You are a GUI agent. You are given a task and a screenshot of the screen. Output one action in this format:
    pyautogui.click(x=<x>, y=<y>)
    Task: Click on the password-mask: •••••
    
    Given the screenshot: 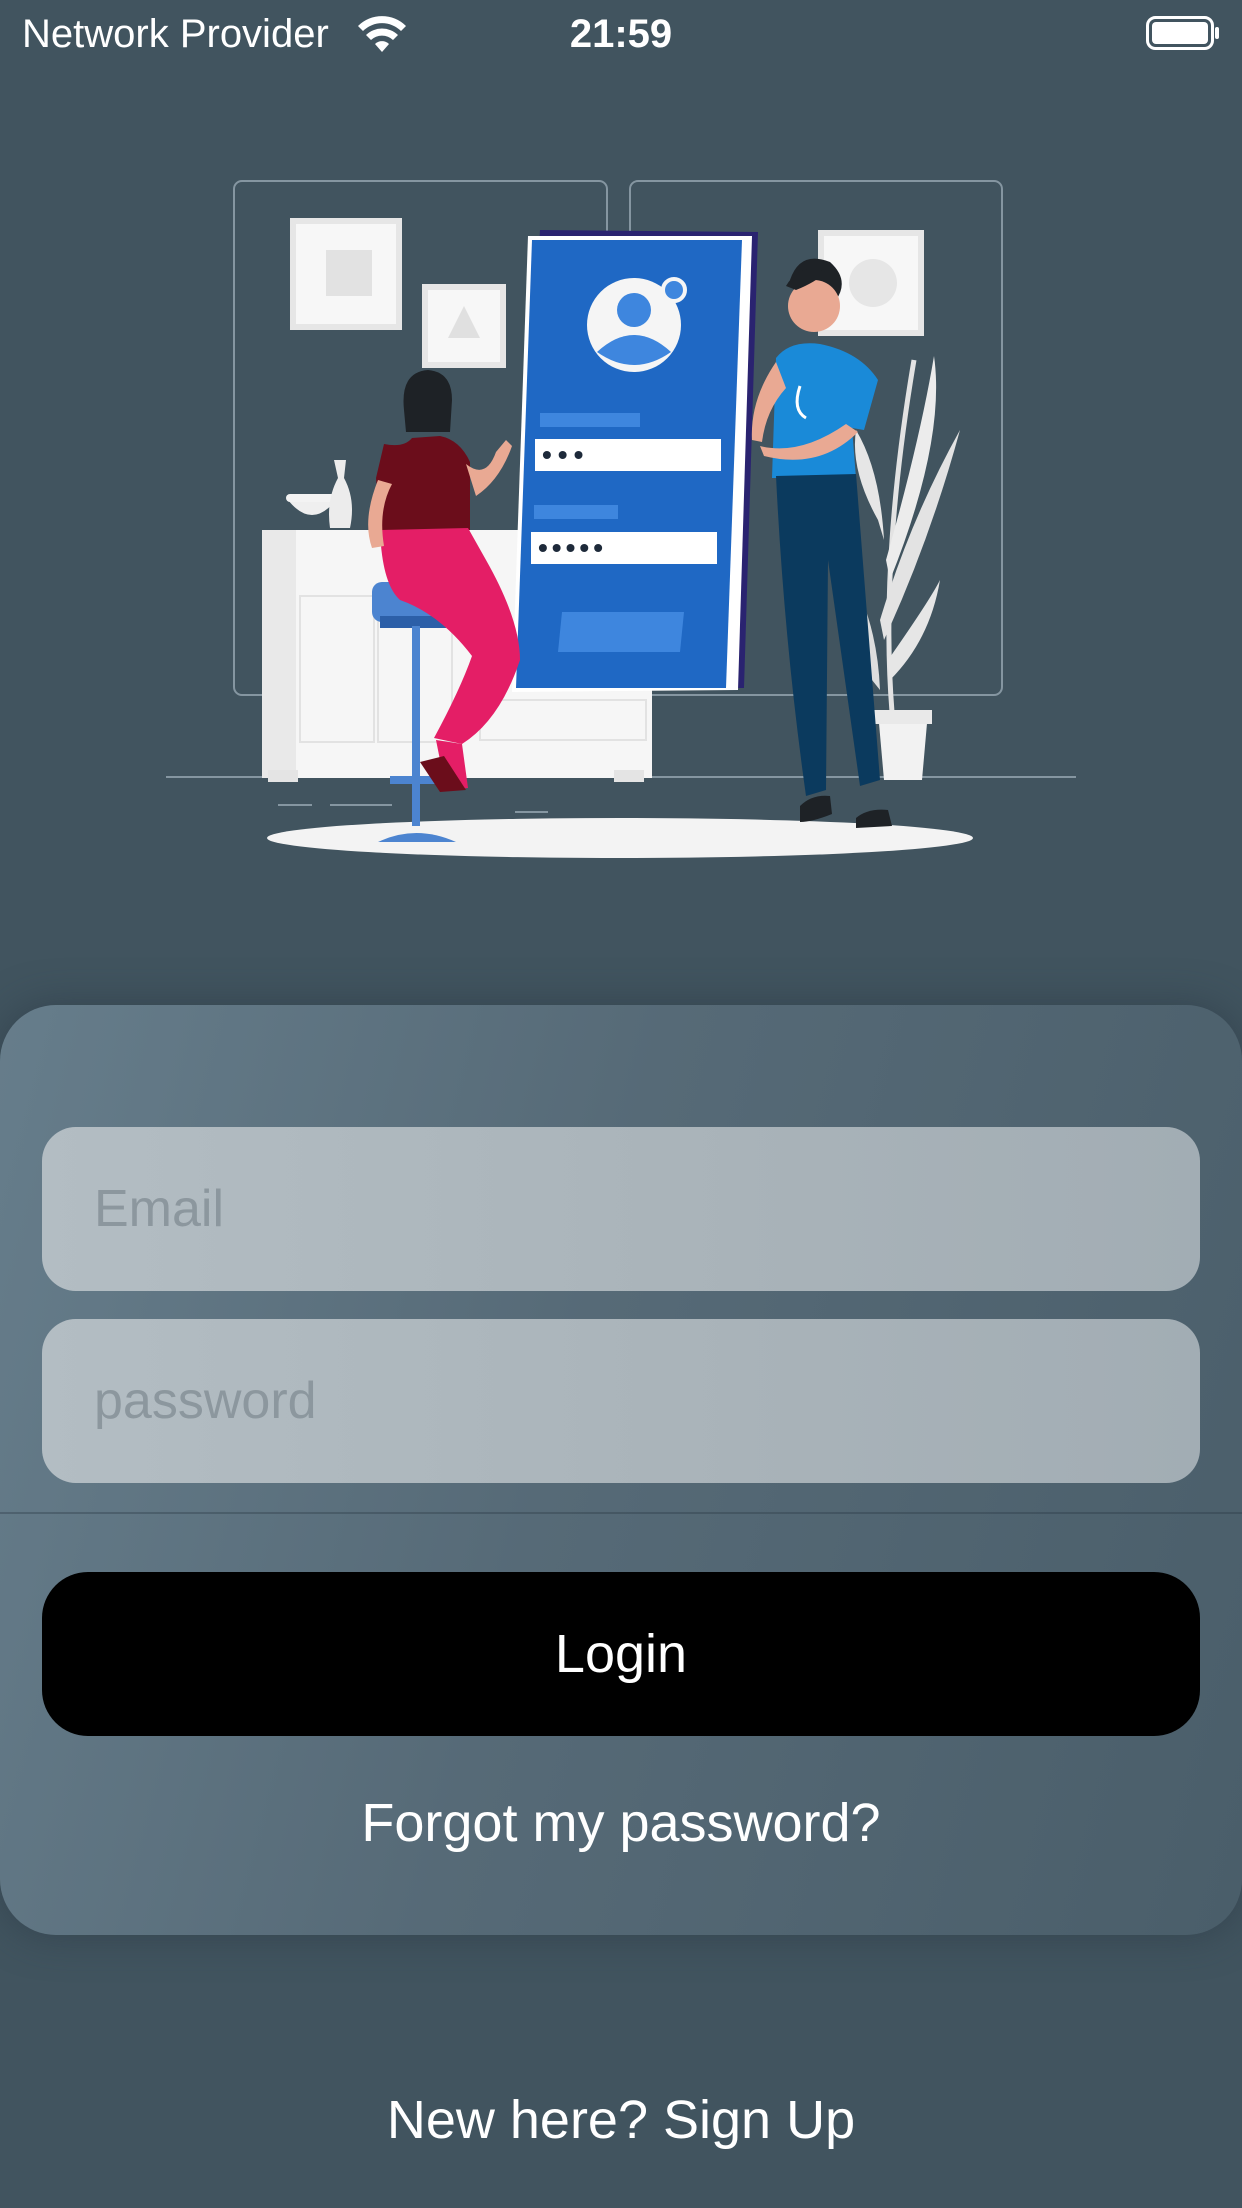 What is the action you would take?
    pyautogui.click(x=572, y=547)
    